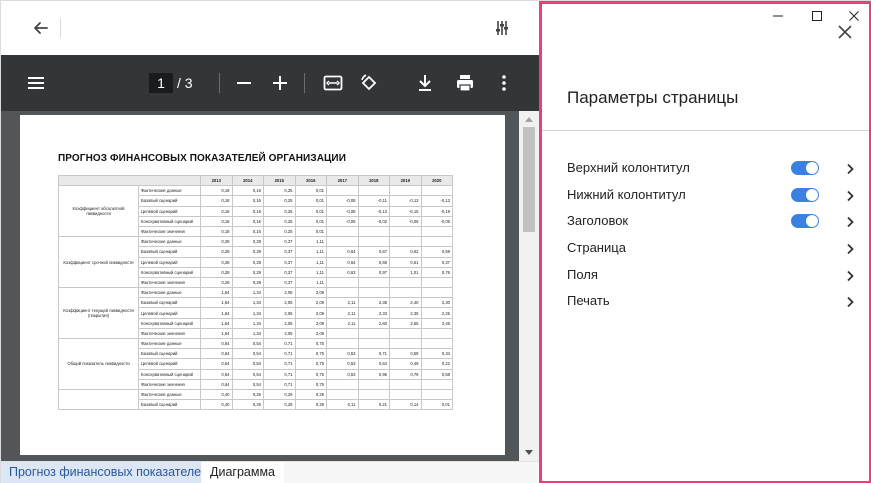 This screenshot has width=871, height=483. Describe the element at coordinates (169, 272) in the screenshot. I see `scenario-label: Консервативный сценарий` at that location.